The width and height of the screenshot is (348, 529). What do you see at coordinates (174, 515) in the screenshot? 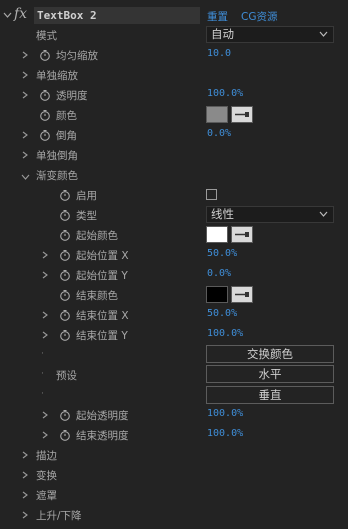
I see `rise-fall-group-row: 上升/下降` at bounding box center [174, 515].